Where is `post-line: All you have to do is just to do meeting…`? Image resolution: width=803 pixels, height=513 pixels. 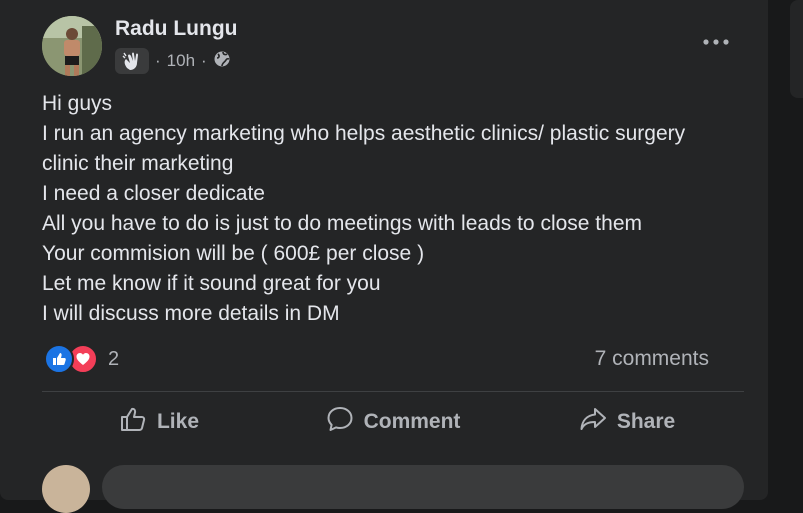 post-line: All you have to do is just to do meeting… is located at coordinates (342, 223).